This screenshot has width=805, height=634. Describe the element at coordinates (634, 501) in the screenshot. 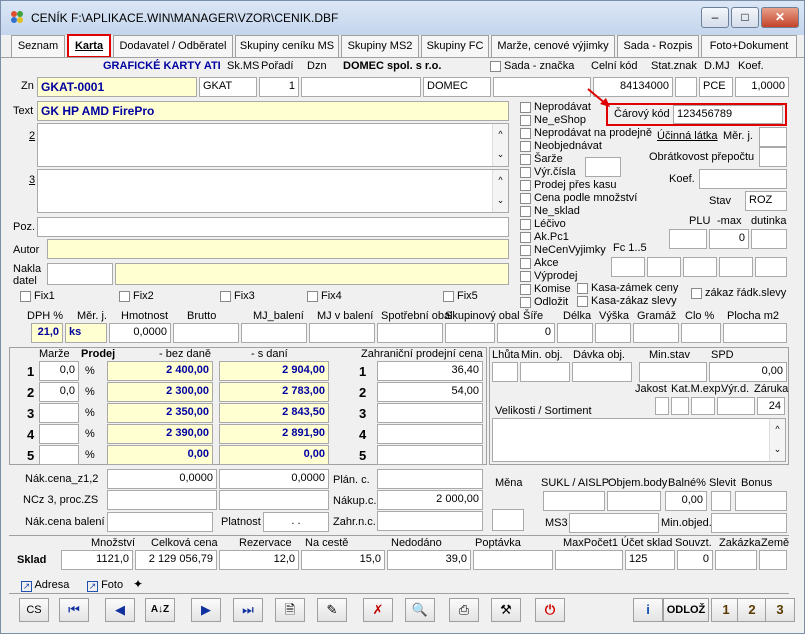

I see `objem-field` at that location.